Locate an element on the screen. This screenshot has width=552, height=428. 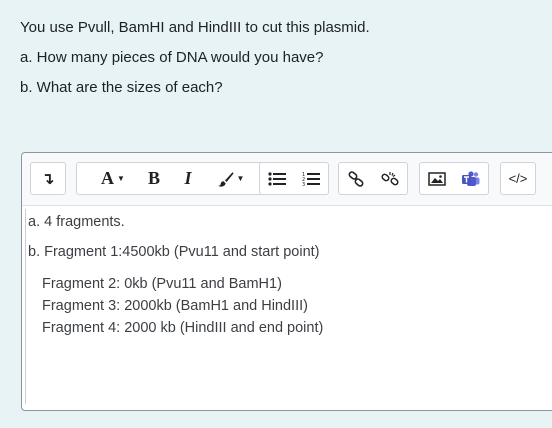
unlink-icon is located at coordinates (390, 178).